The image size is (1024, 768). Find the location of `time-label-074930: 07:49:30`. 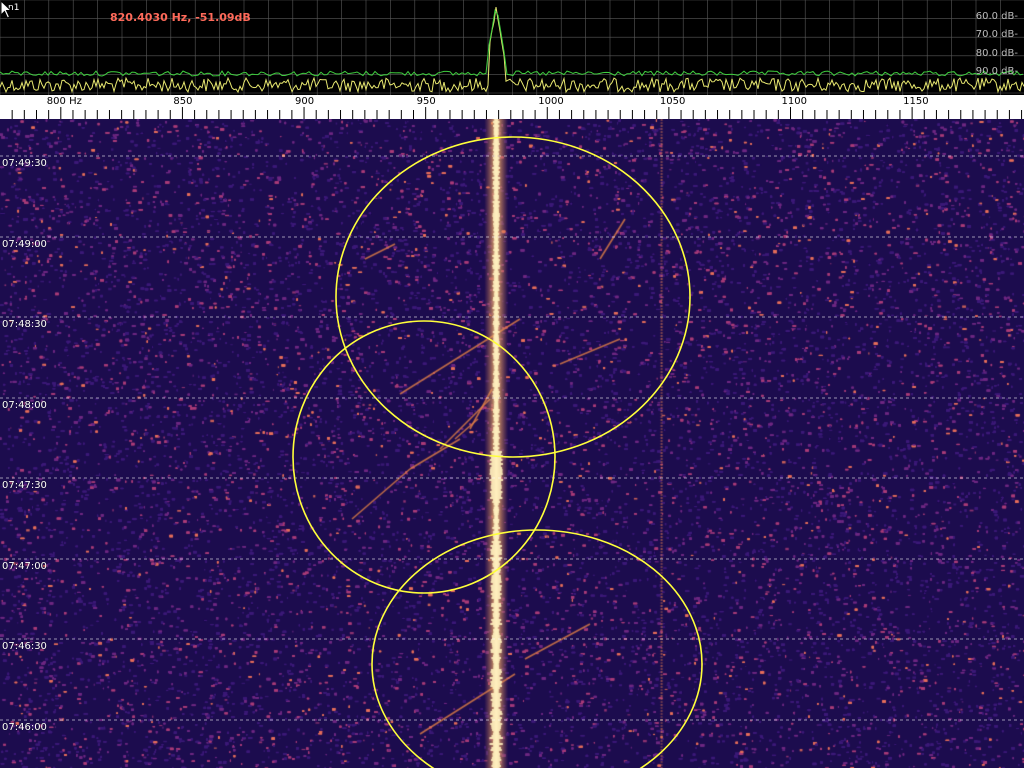

time-label-074930: 07:49:30 is located at coordinates (24, 163).